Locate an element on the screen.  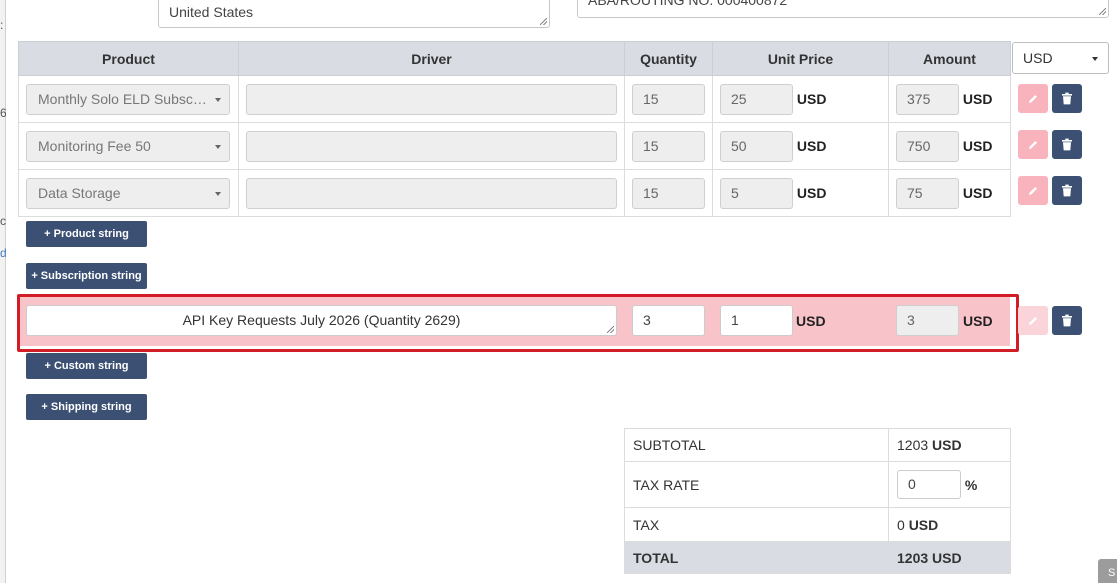
bank-info-text: ABA/ROUTING NO. 000400872 is located at coordinates (688, 4).